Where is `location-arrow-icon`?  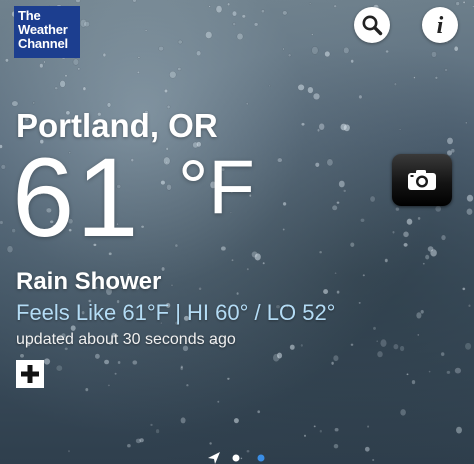 location-arrow-icon is located at coordinates (214, 458).